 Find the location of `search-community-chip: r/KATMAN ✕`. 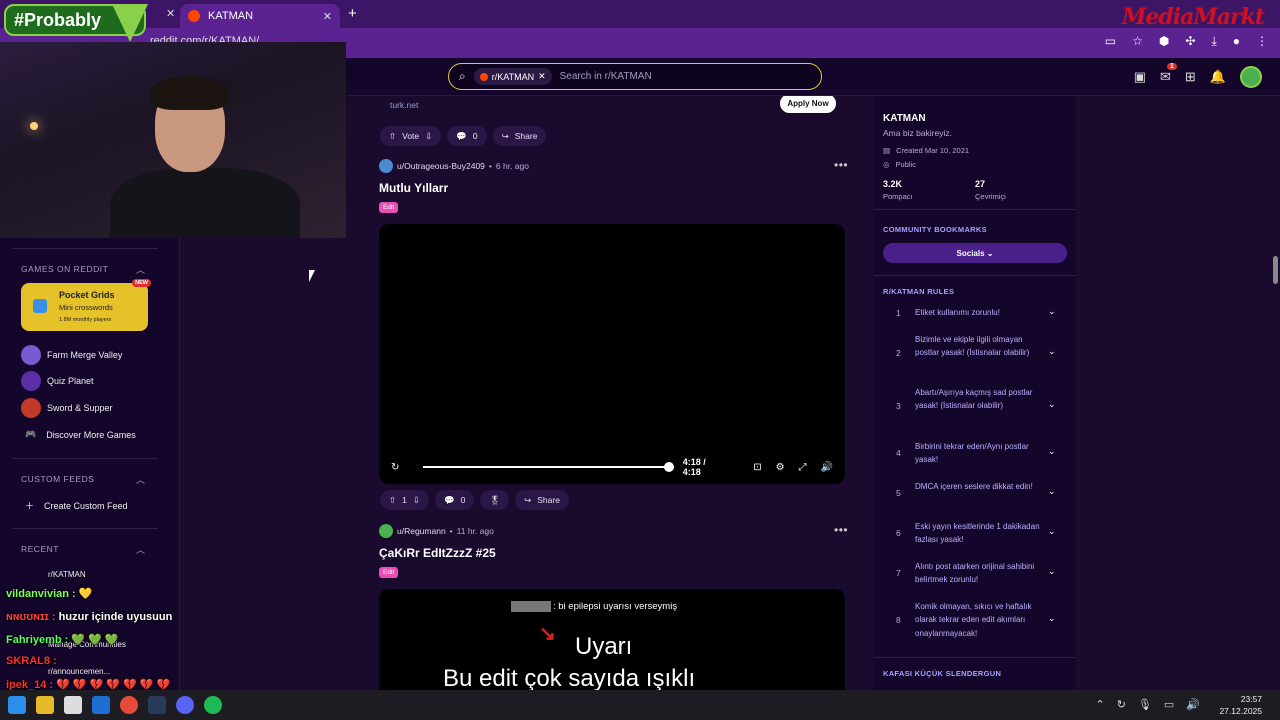

search-community-chip: r/KATMAN ✕ is located at coordinates (512, 76).